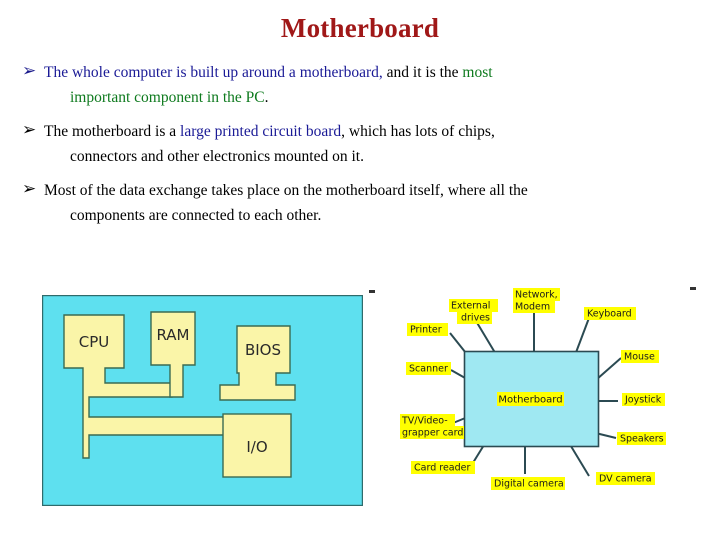 Image resolution: width=720 pixels, height=540 pixels. I want to click on svg-text: Digital camera, so click(529, 484).